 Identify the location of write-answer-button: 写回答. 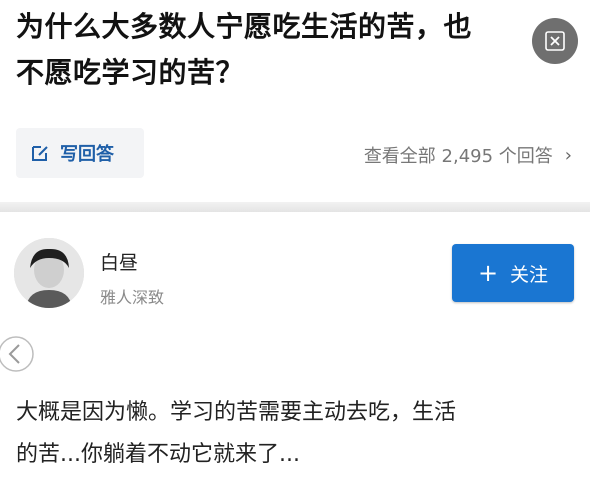
(80, 153).